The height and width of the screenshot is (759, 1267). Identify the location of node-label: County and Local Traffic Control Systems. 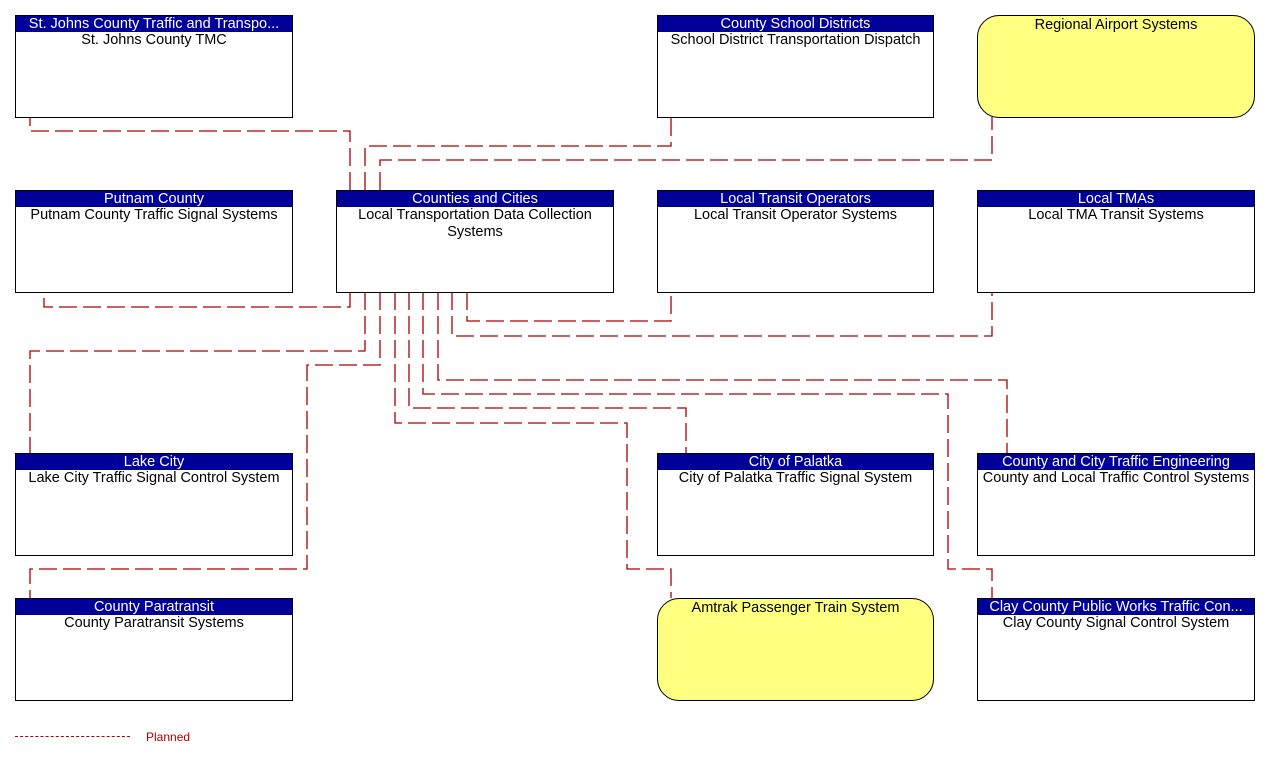
(1116, 478).